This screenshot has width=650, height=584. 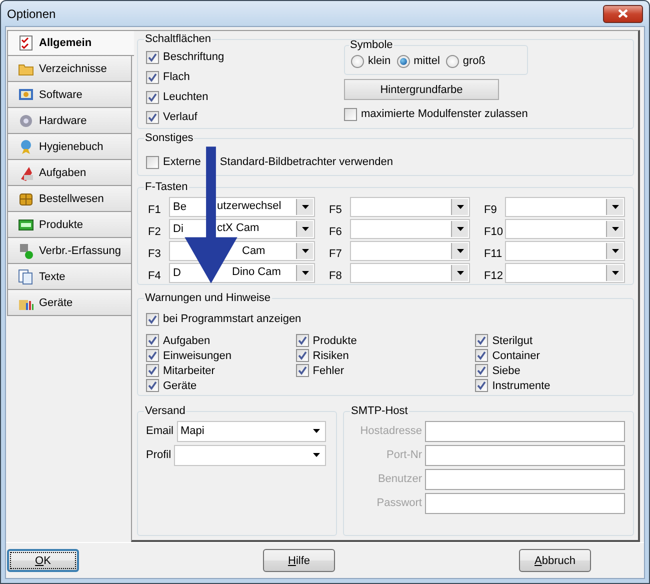 What do you see at coordinates (69, 147) in the screenshot?
I see `tab: Hygienebuch` at bounding box center [69, 147].